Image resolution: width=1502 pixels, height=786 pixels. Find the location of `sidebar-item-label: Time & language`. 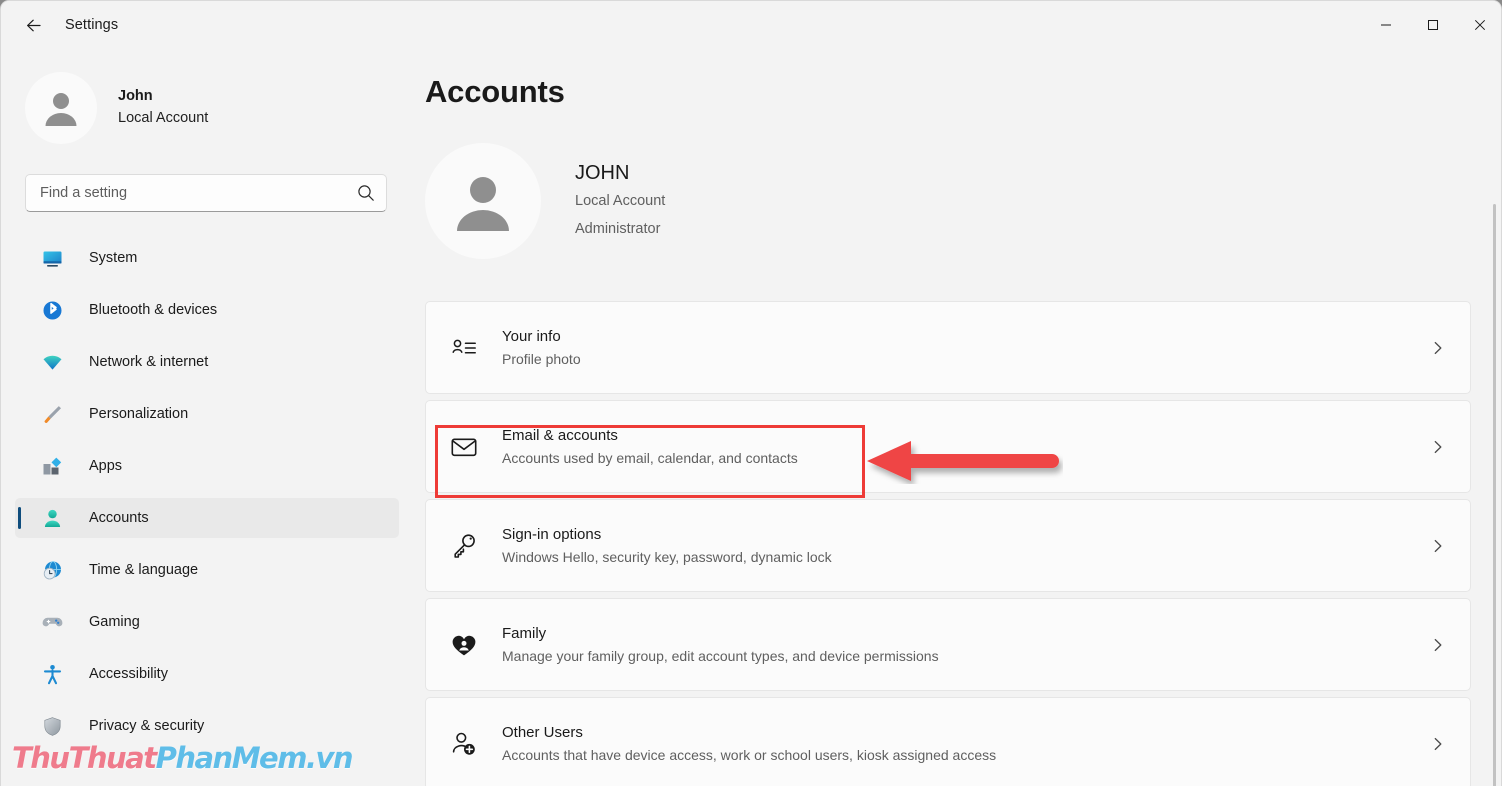

sidebar-item-label: Time & language is located at coordinates (144, 570).